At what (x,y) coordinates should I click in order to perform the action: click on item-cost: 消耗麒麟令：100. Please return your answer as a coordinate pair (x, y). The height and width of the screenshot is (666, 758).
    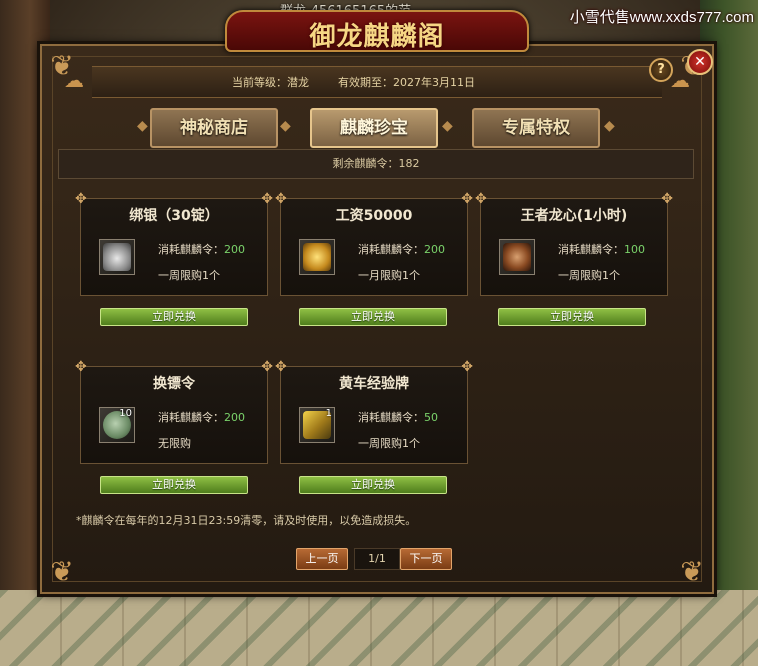
    Looking at the image, I should click on (601, 249).